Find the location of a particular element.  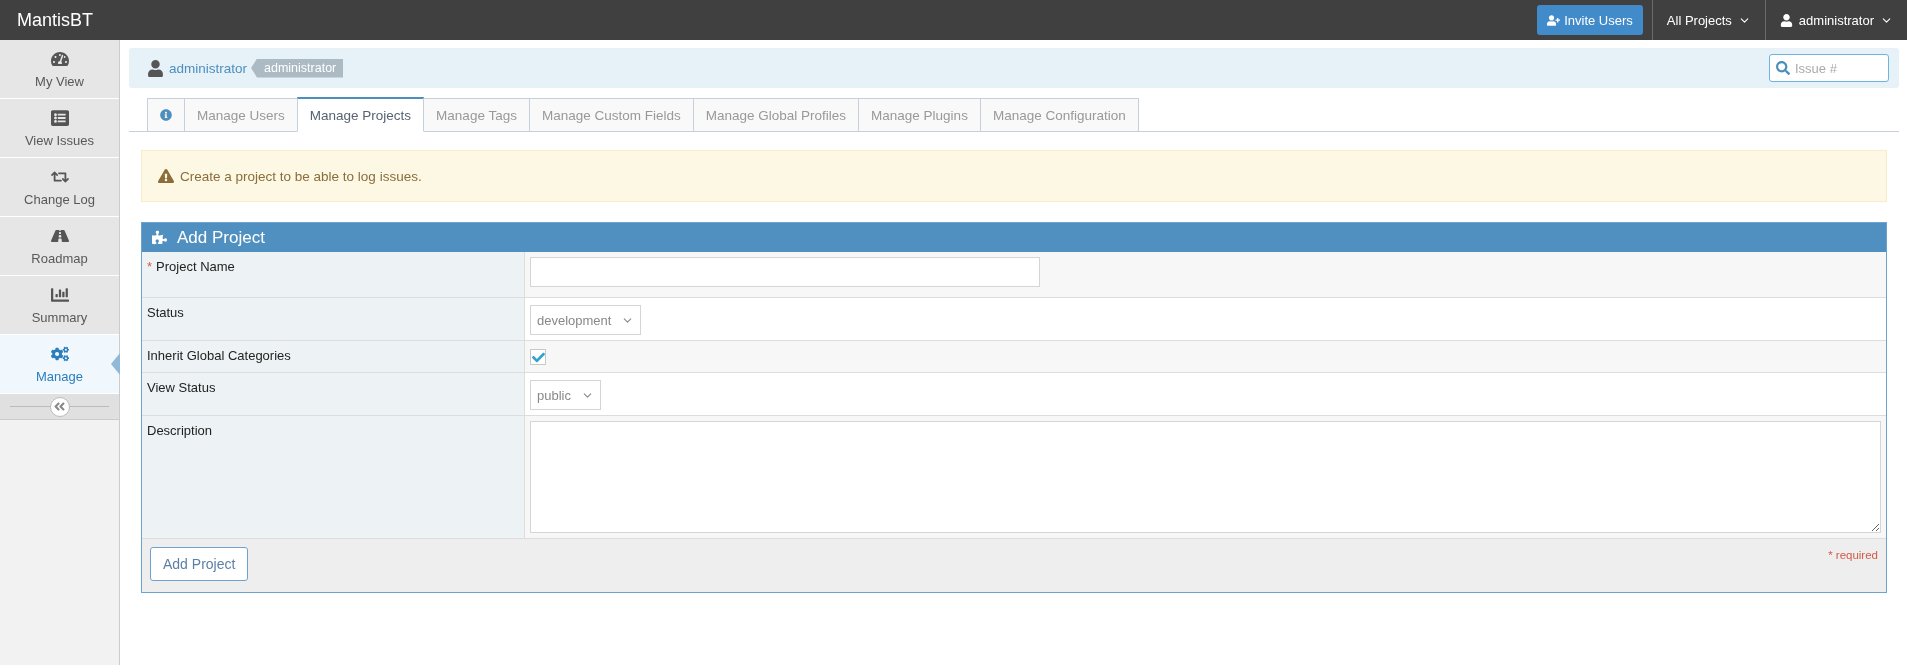

collapse-sidebar-button is located at coordinates (59, 406).